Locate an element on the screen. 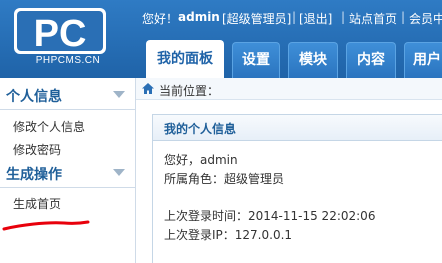 The width and height of the screenshot is (442, 263). home-icon is located at coordinates (148, 88).